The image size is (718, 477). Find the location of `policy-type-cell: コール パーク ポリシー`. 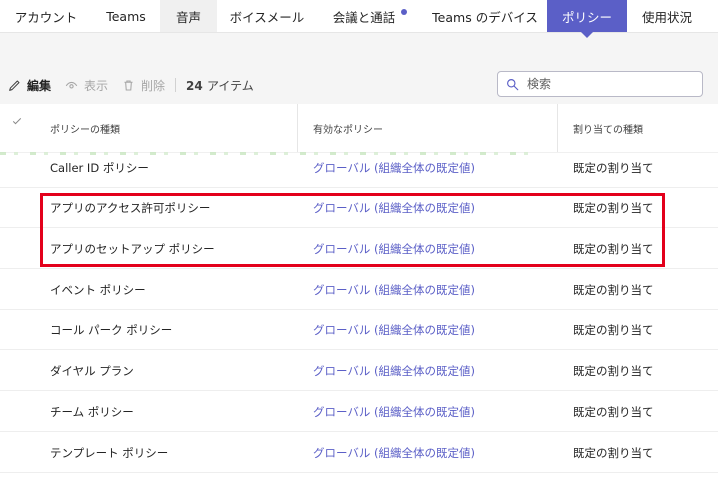

policy-type-cell: コール パーク ポリシー is located at coordinates (111, 330).